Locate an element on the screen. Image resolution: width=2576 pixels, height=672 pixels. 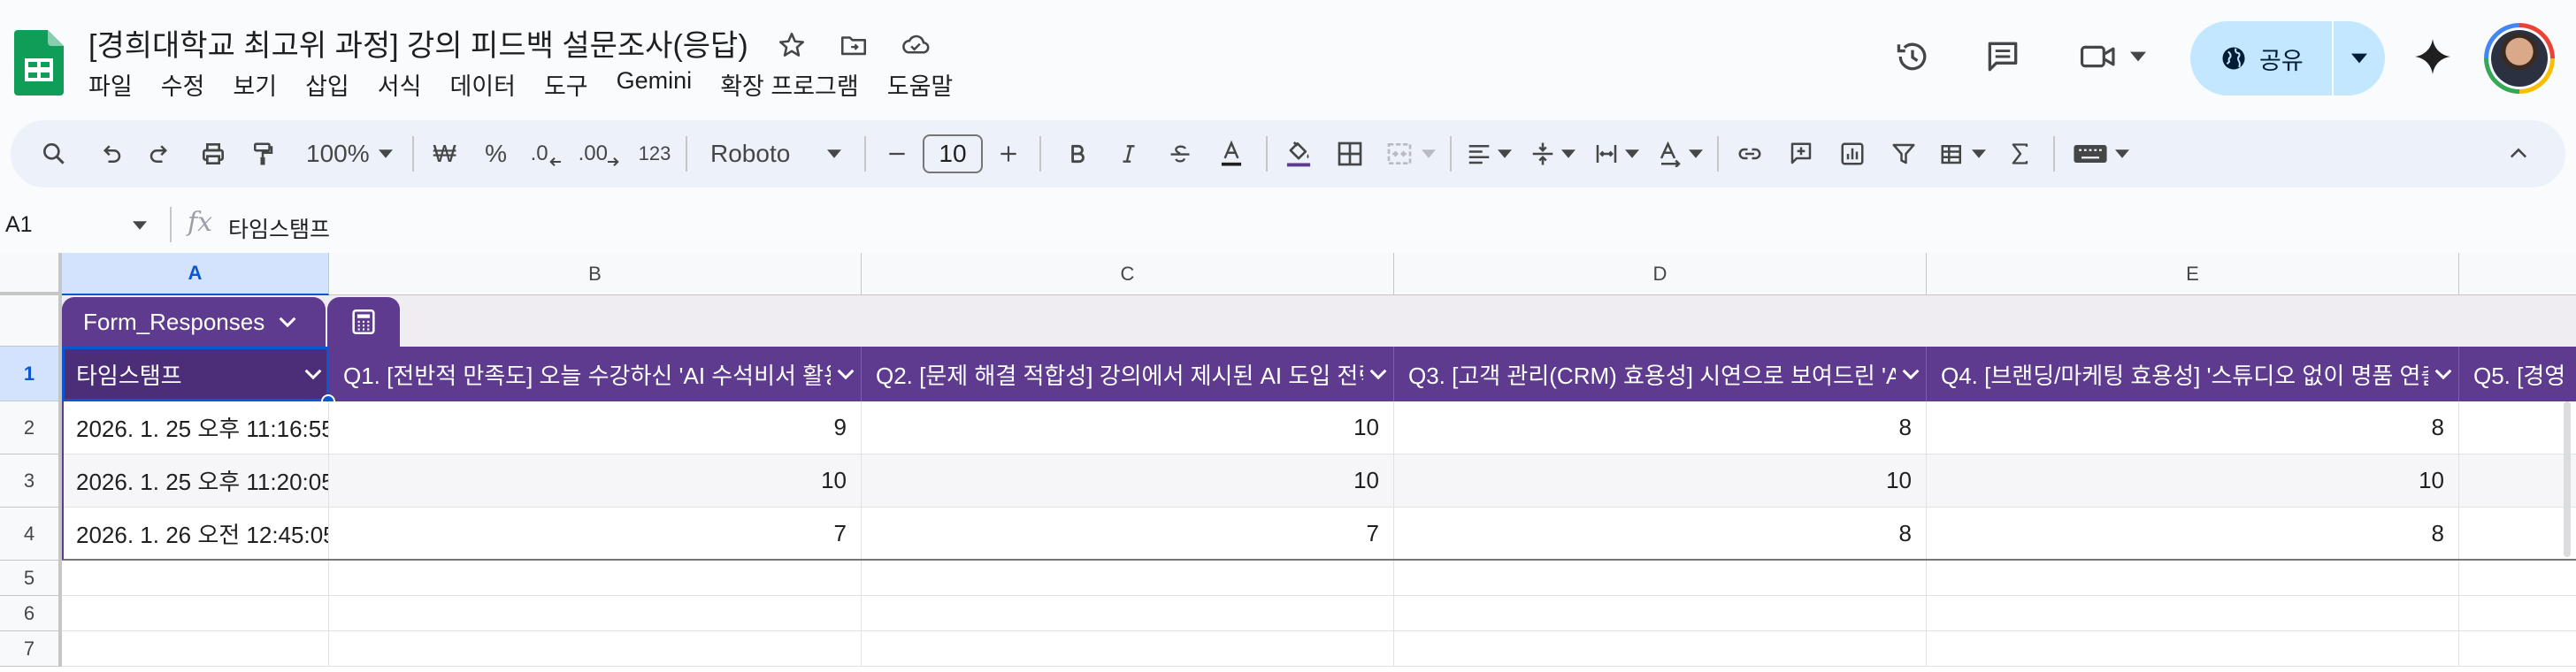
menu-edit: 수정 is located at coordinates (190, 84).